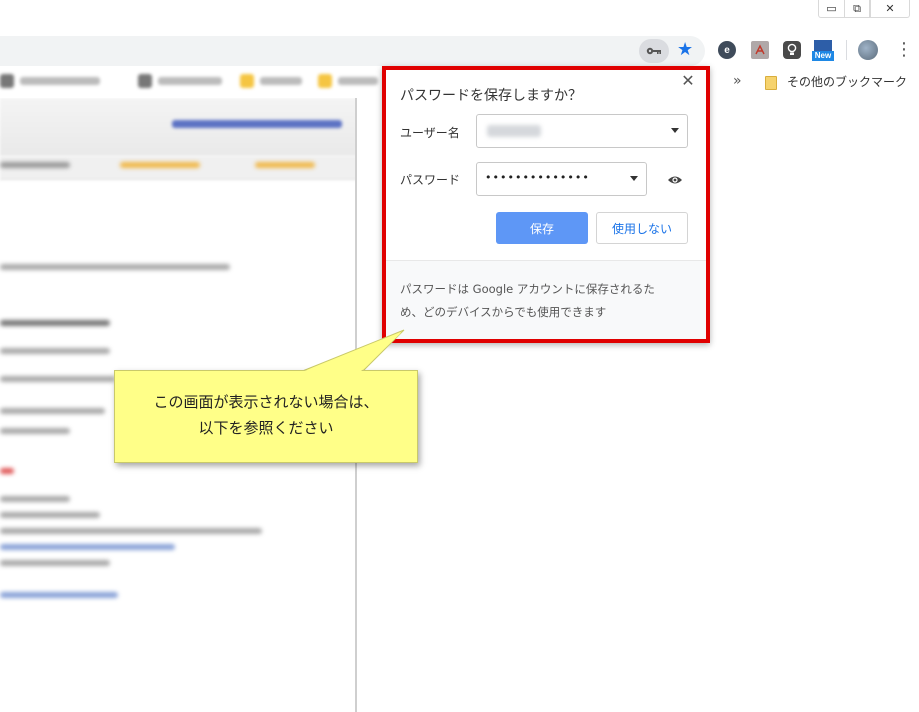  I want to click on callout-text: この画面が表示されない場合は、 以下を参照ください, so click(266, 415).